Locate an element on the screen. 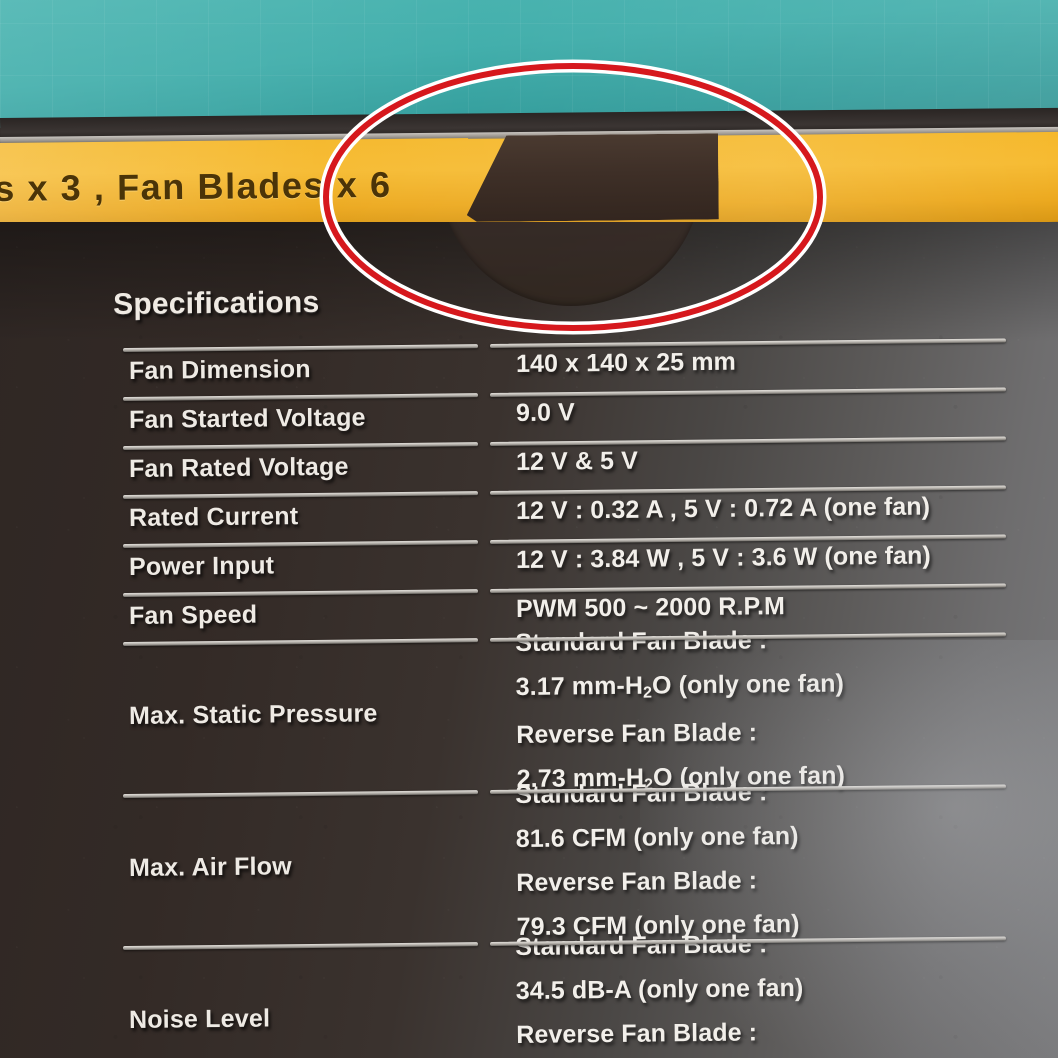  row-value: 12 V : 3.84 W , 5 V : 3.6 W (one fan) is located at coordinates (723, 557).